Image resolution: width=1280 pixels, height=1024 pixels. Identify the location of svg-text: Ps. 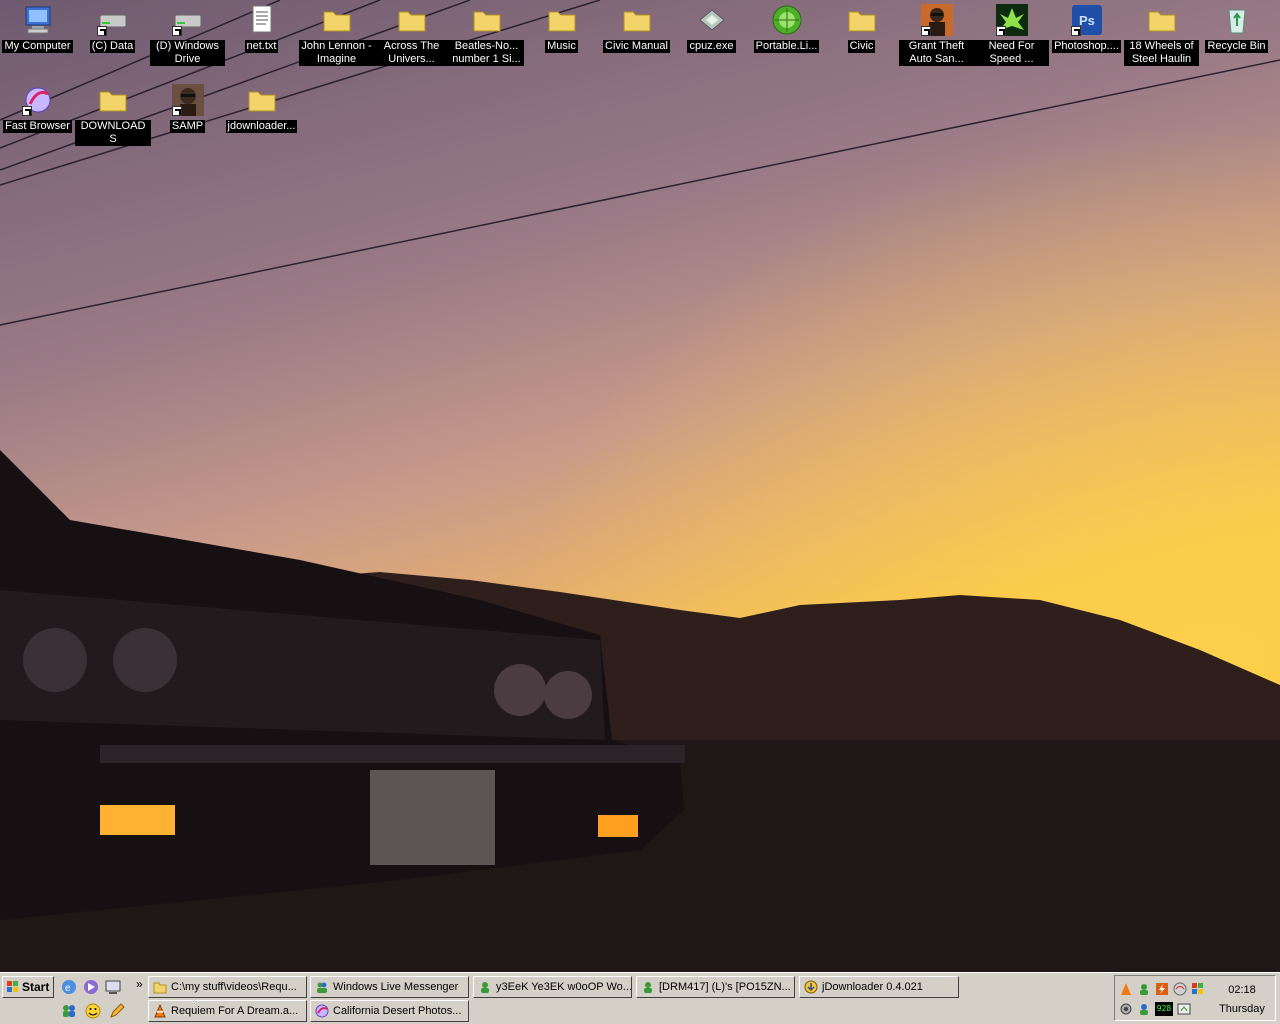
(1087, 20).